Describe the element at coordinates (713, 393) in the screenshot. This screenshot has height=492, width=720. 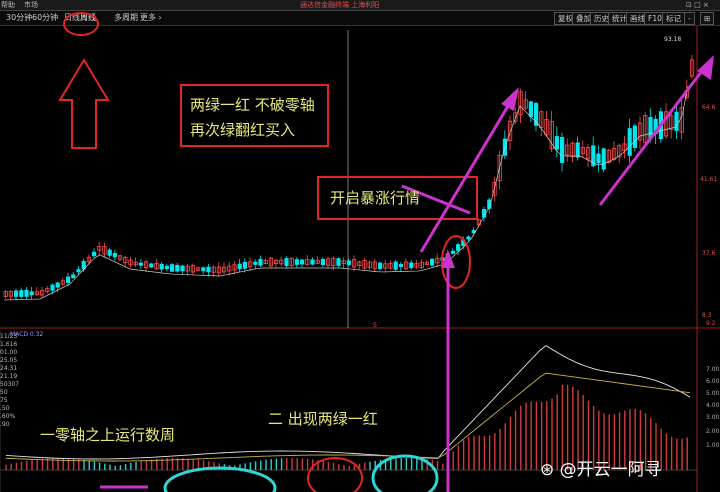
I see `macd-tick-3: 5.00` at that location.